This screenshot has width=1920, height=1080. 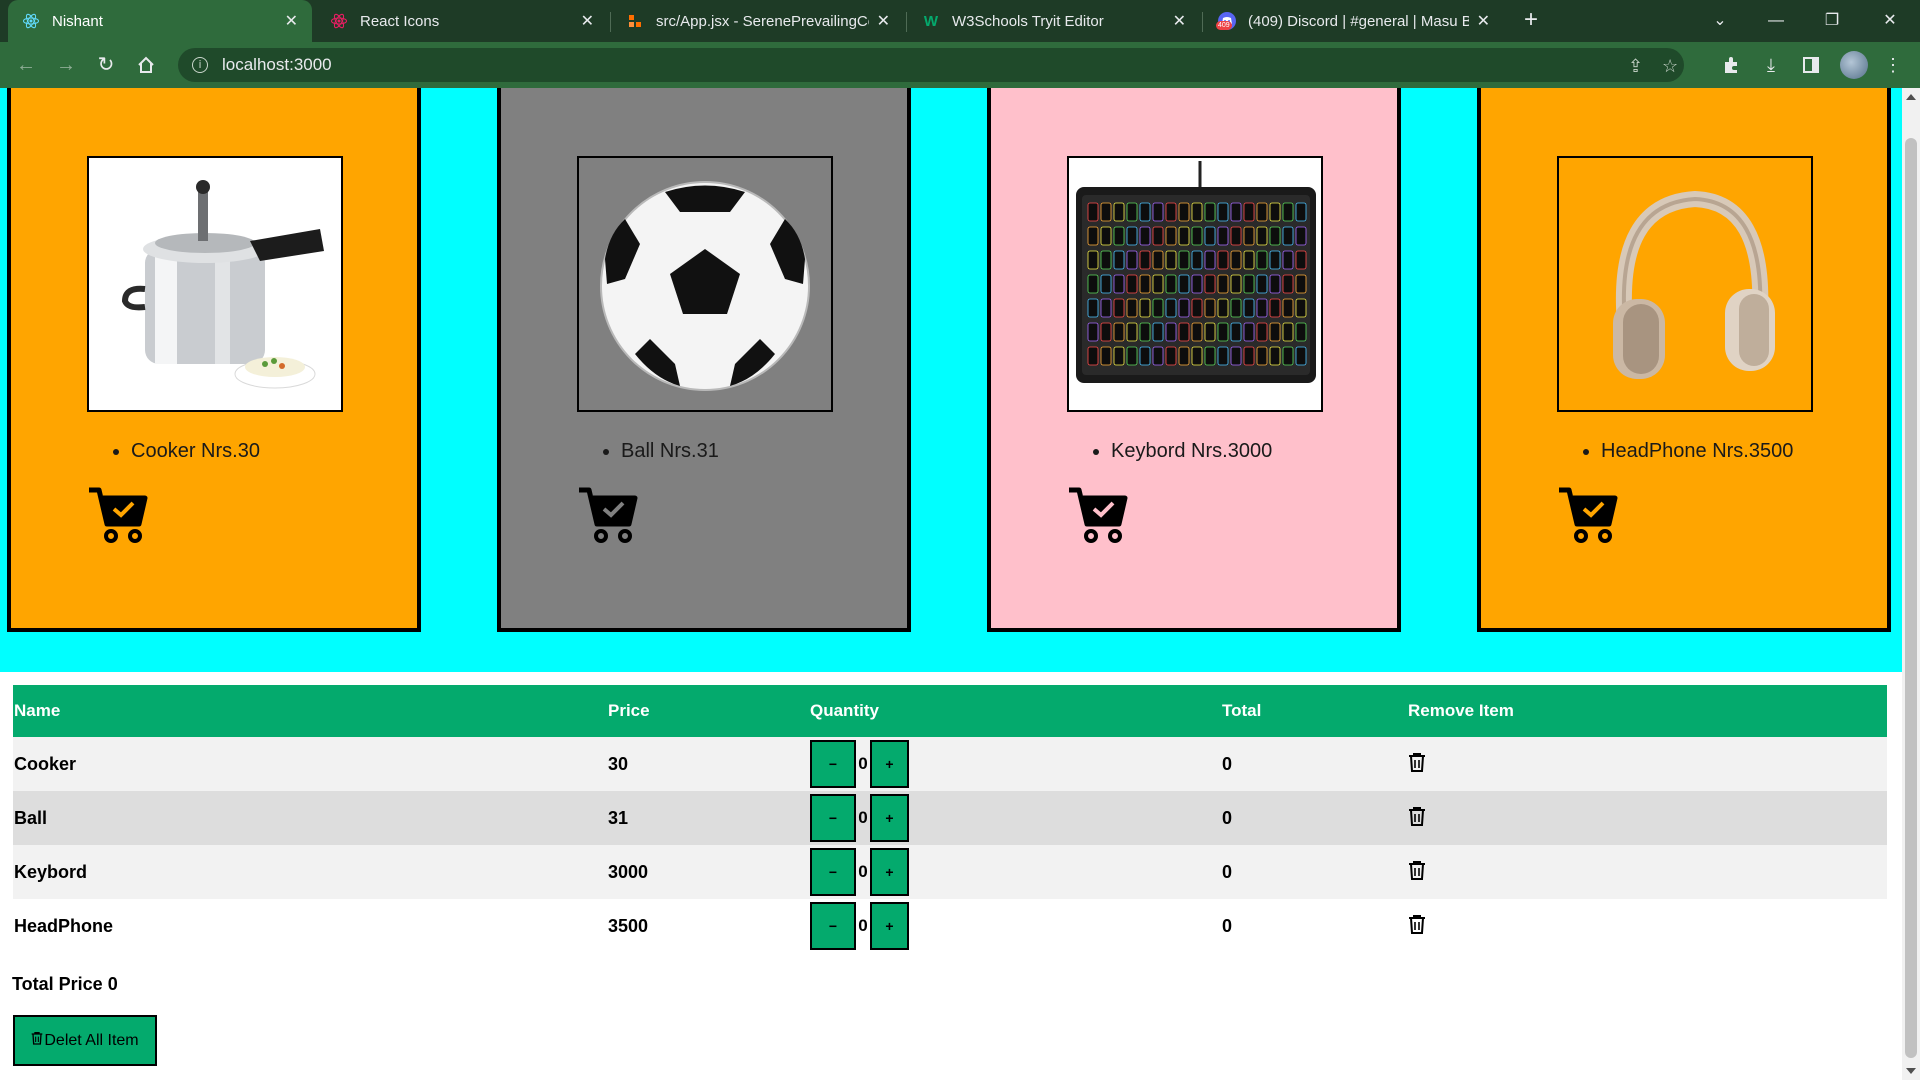 I want to click on header-quantity: Quantity, so click(x=844, y=710).